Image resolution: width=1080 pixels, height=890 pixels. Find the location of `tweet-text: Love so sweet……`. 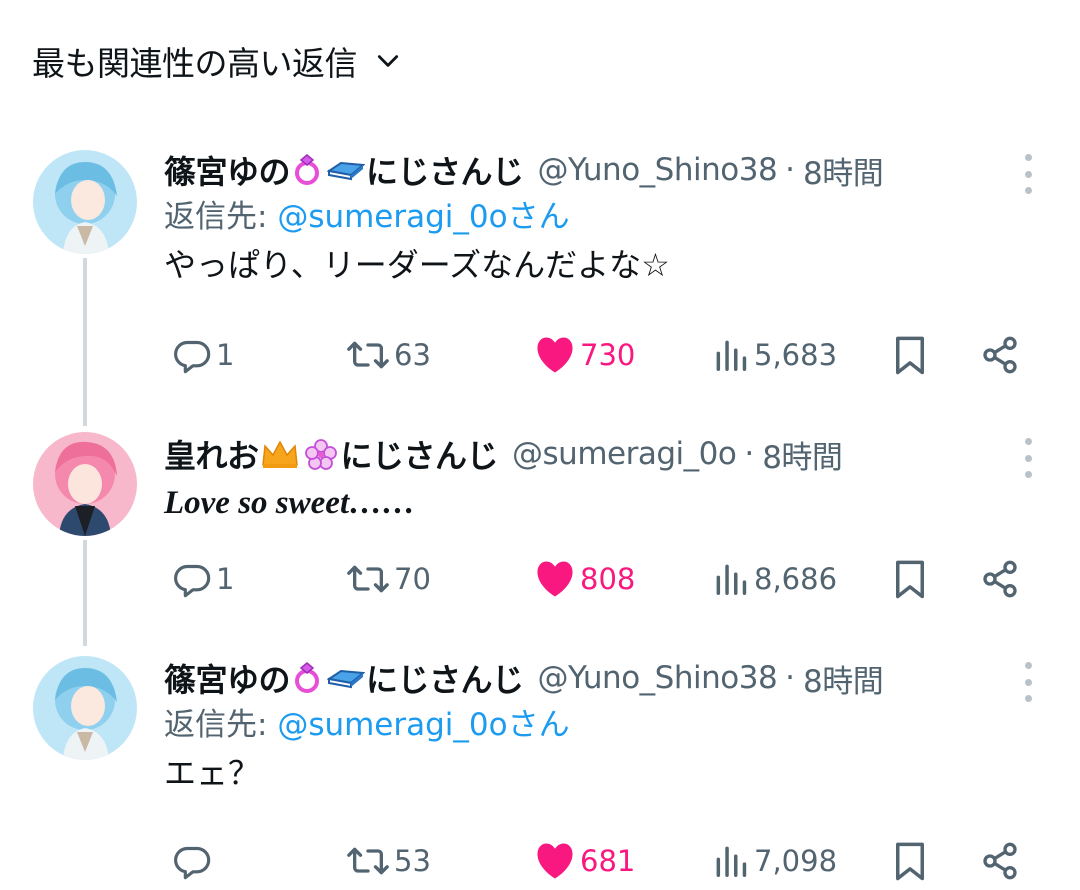

tweet-text: Love so sweet…… is located at coordinates (290, 503).